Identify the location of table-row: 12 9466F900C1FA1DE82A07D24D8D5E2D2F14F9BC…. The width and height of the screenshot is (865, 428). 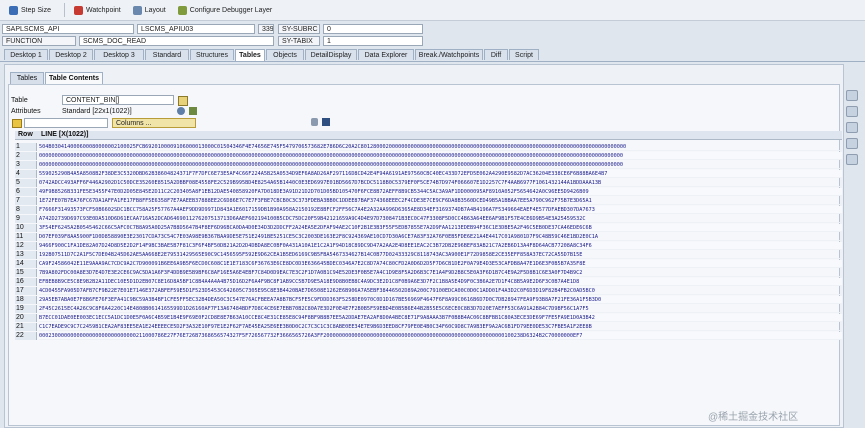
(428, 246).